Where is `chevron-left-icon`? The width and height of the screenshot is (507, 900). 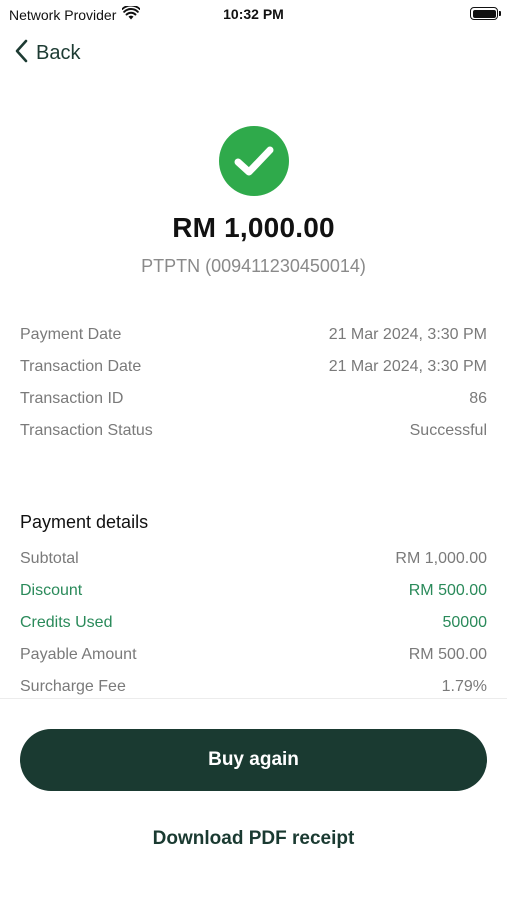 chevron-left-icon is located at coordinates (21, 53).